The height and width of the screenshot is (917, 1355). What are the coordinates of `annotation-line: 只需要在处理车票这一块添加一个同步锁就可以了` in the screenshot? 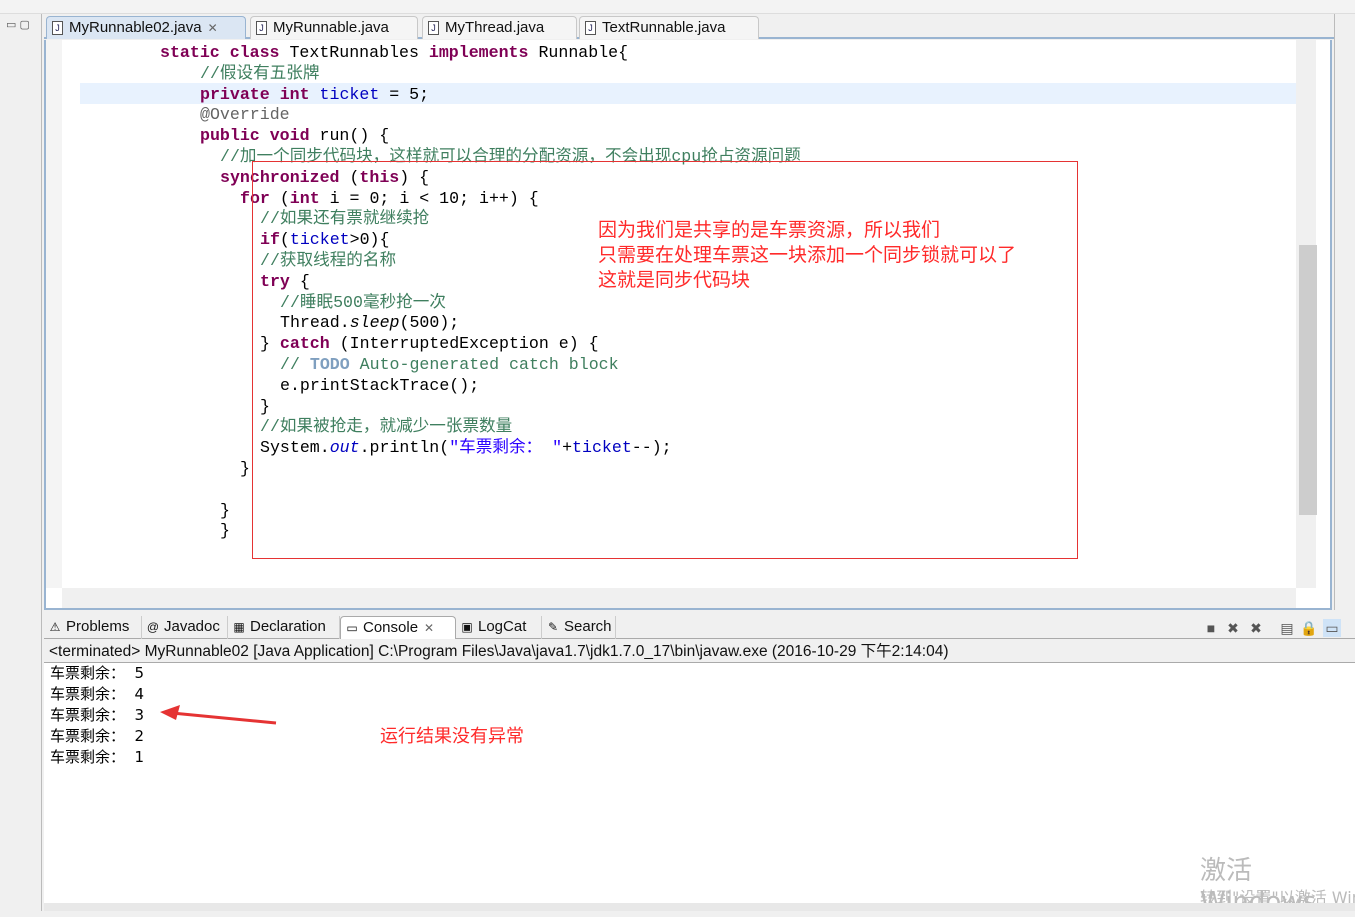 It's located at (807, 255).